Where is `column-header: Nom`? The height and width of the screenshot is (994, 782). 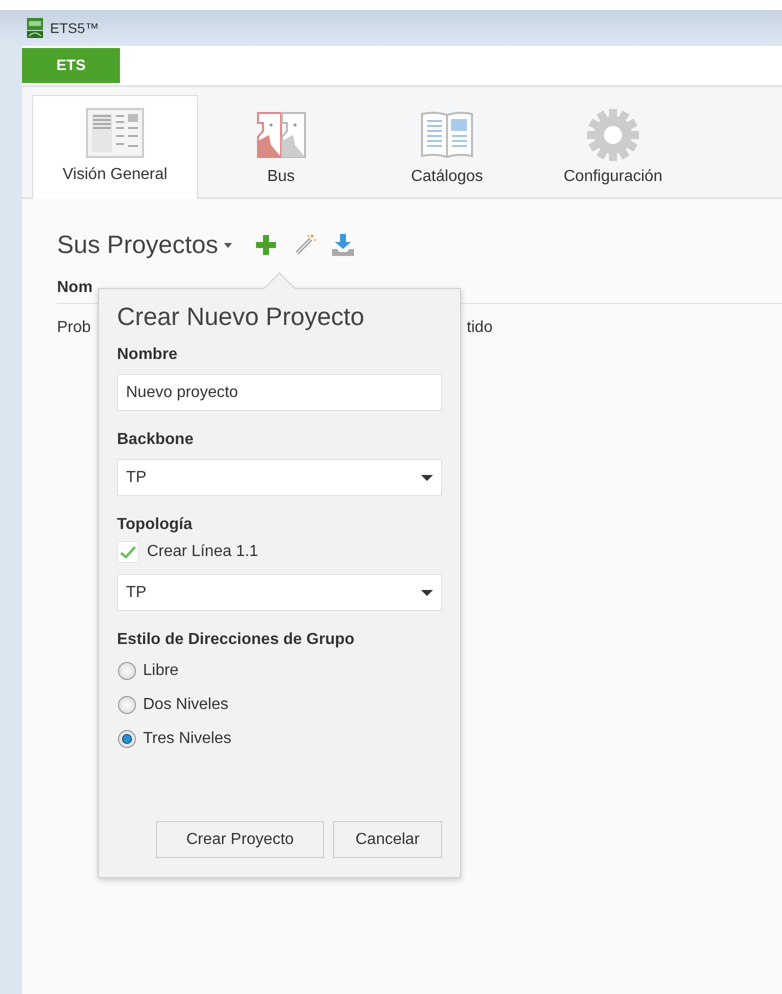
column-header: Nom is located at coordinates (75, 288).